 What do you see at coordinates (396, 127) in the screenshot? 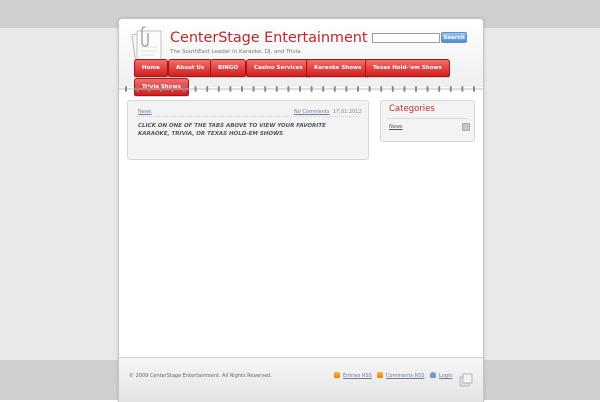
I see `category-link-news: News` at bounding box center [396, 127].